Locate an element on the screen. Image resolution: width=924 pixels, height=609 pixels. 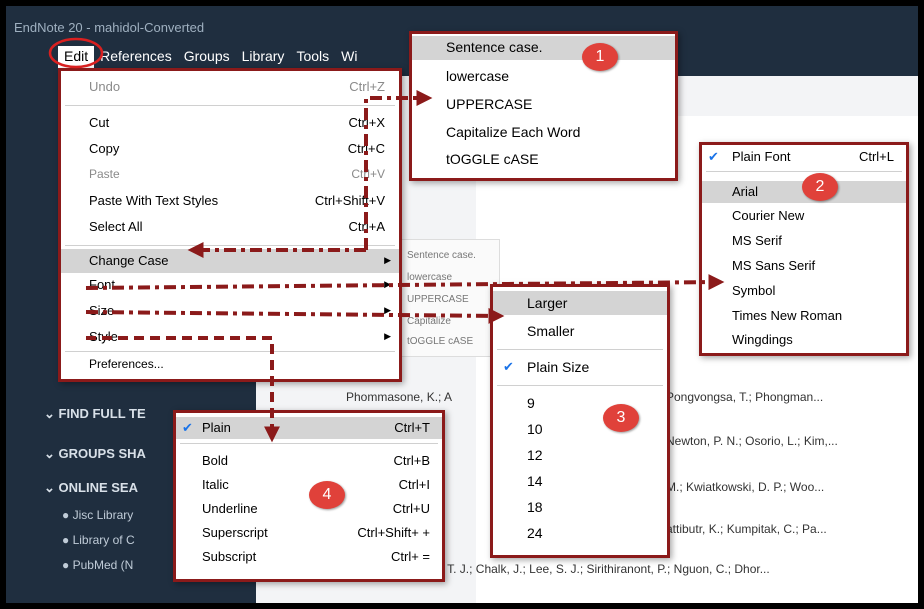
arrow-to-case-menu is located at coordinates (398, 170).